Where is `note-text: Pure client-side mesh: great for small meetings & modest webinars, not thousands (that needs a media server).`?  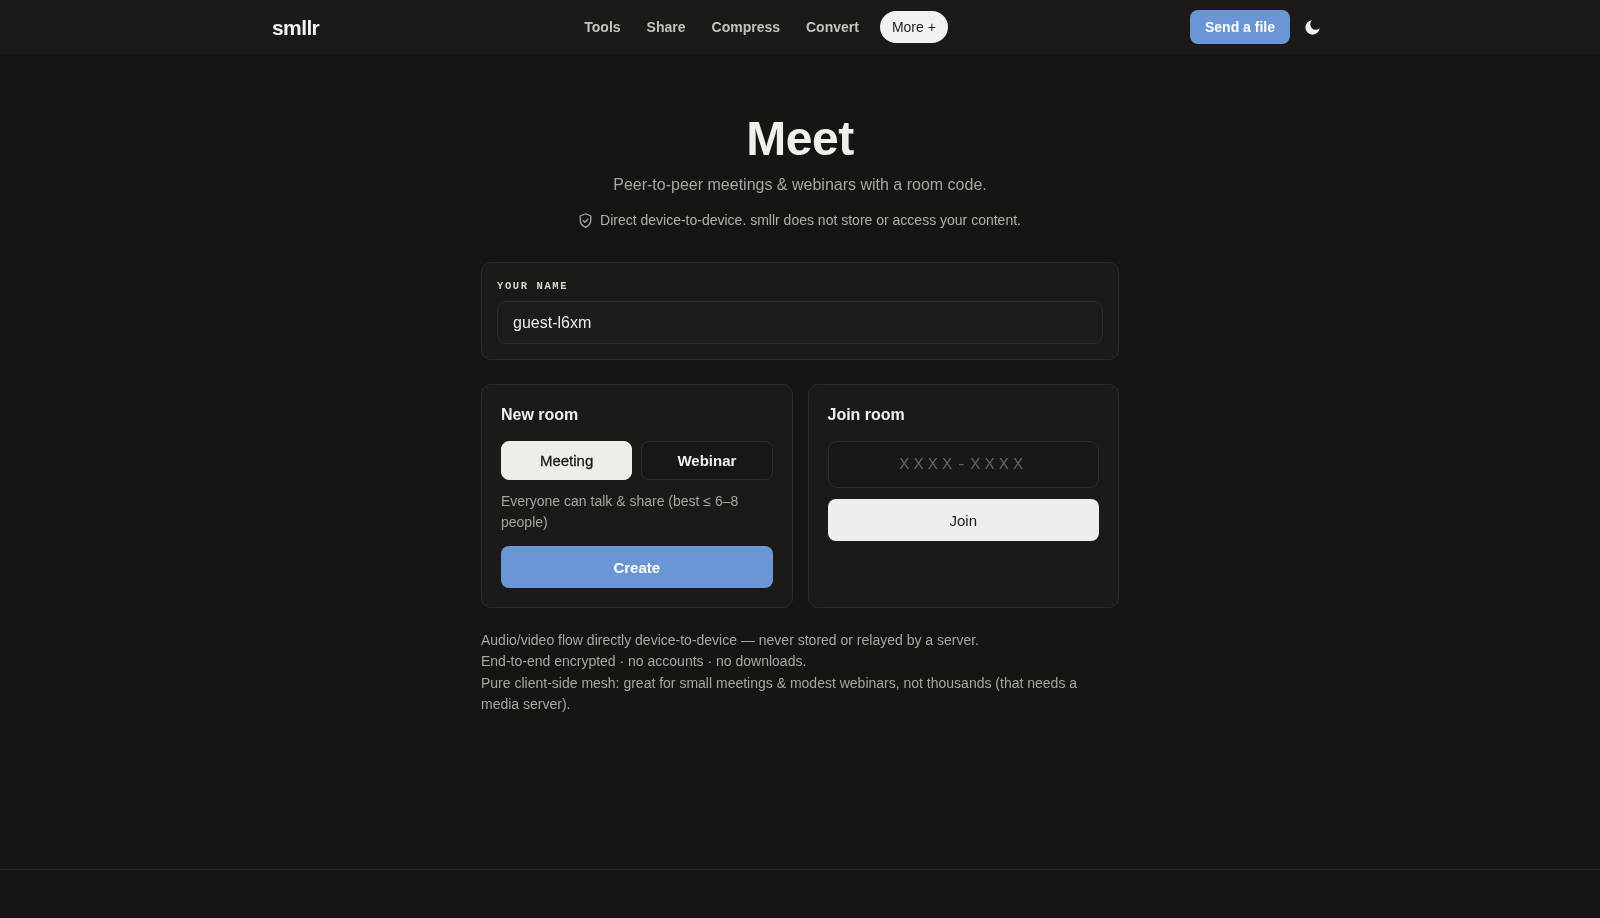 note-text: Pure client-side mesh: great for small meetings & modest webinars, not thousands (that needs a media server). is located at coordinates (780, 693).